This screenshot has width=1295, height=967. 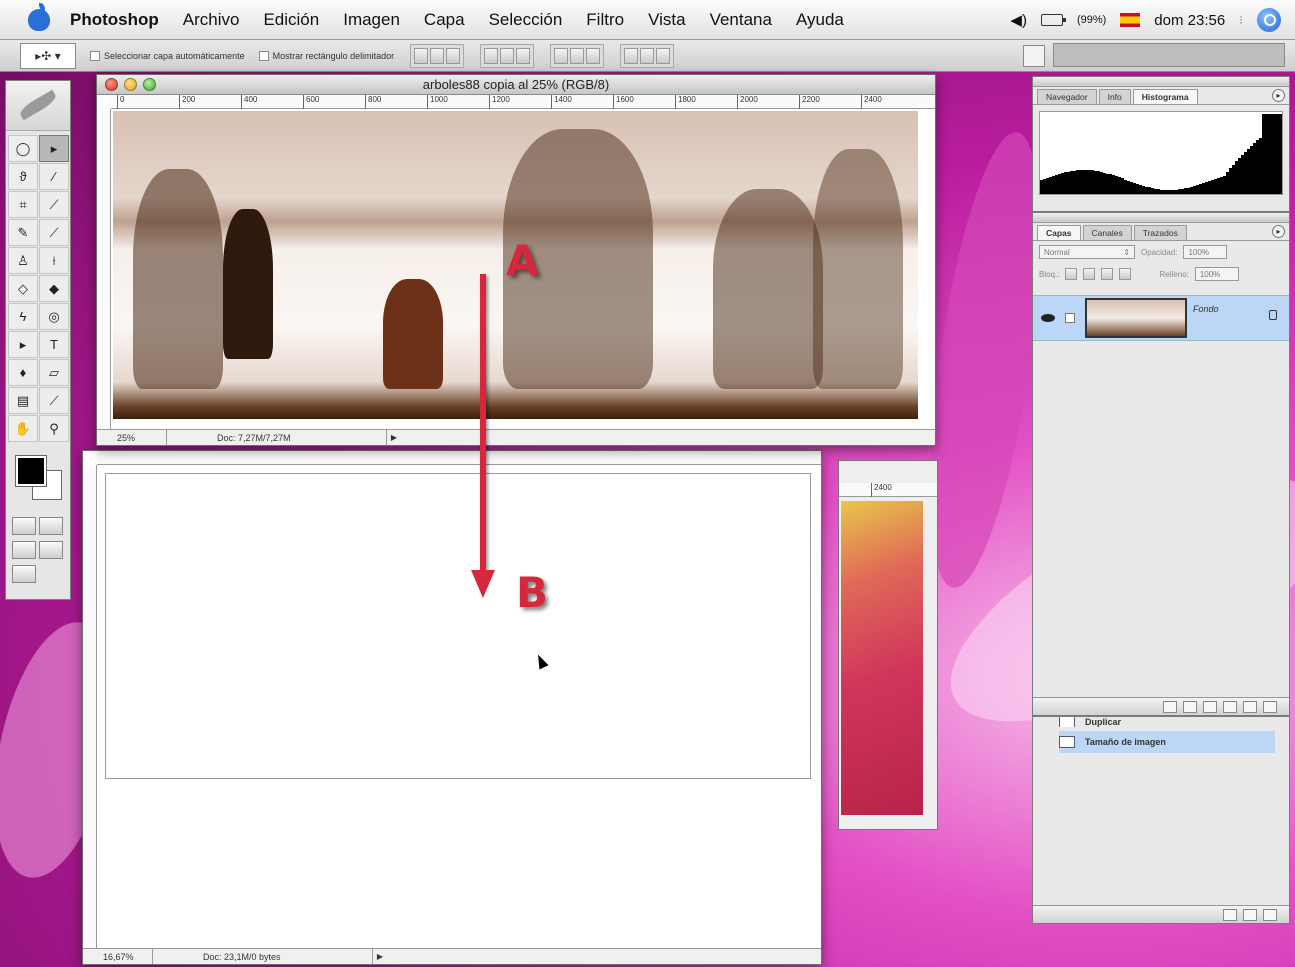 What do you see at coordinates (491, 55) in the screenshot?
I see `align-left-button` at bounding box center [491, 55].